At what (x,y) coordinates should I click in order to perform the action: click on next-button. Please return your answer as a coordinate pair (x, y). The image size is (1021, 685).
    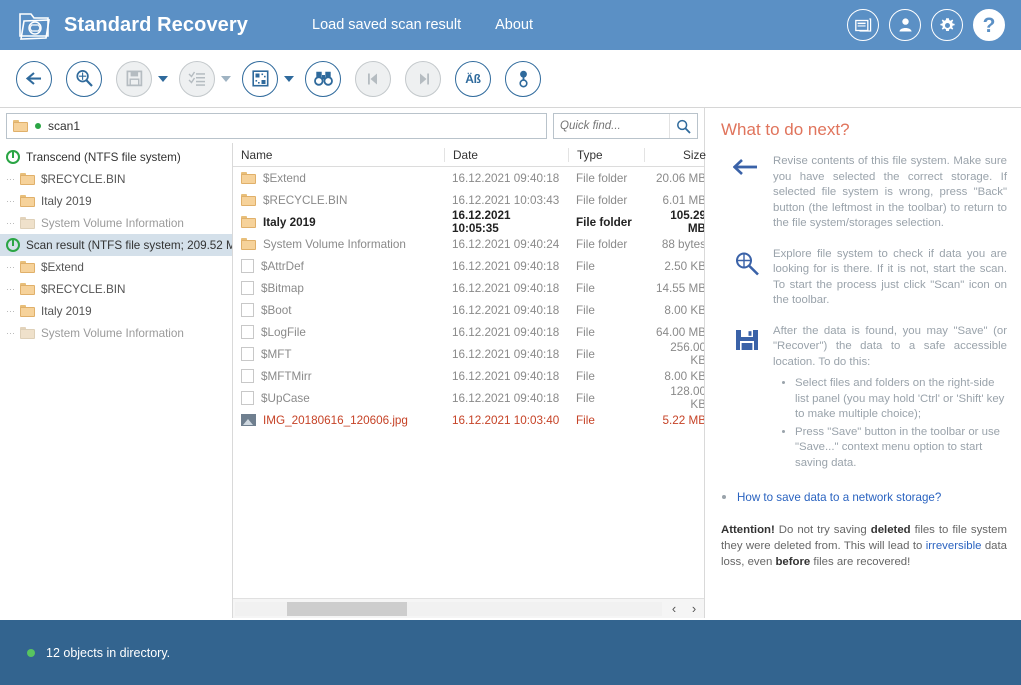
    Looking at the image, I should click on (423, 78).